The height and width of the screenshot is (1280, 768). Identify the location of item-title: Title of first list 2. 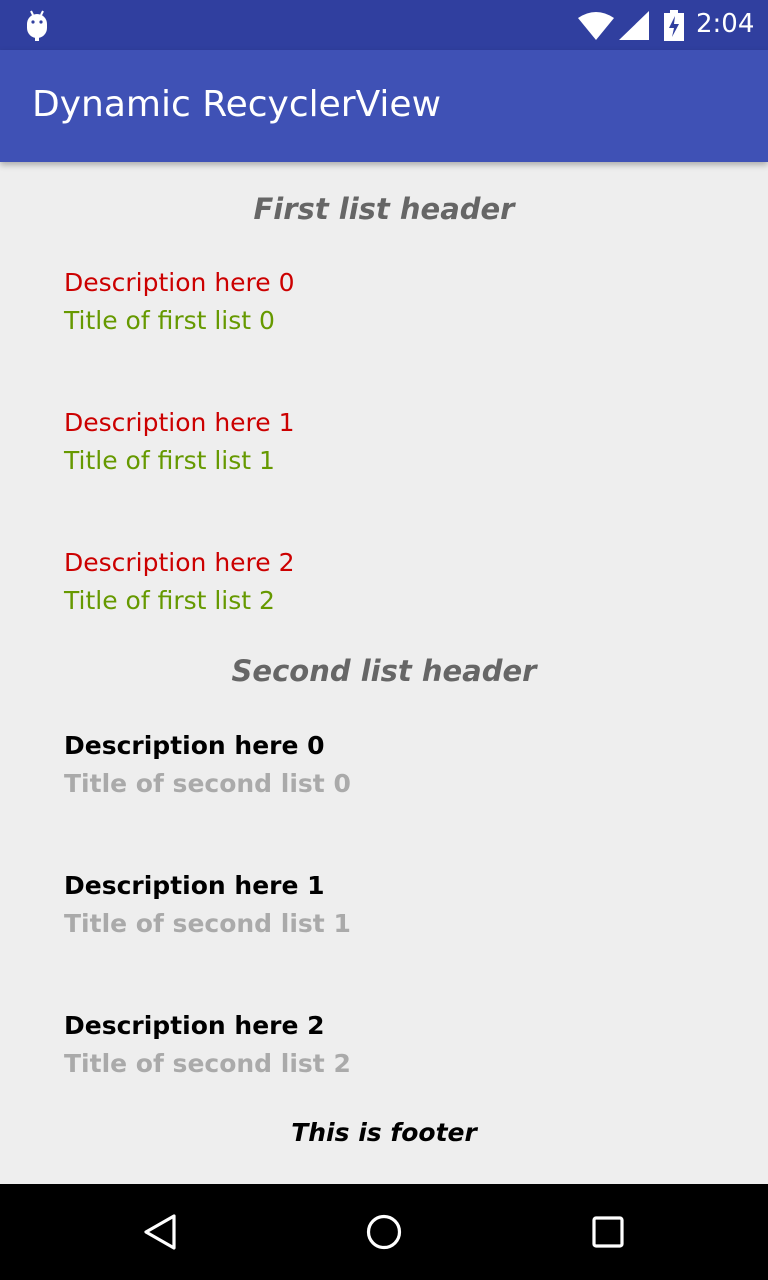
(169, 600).